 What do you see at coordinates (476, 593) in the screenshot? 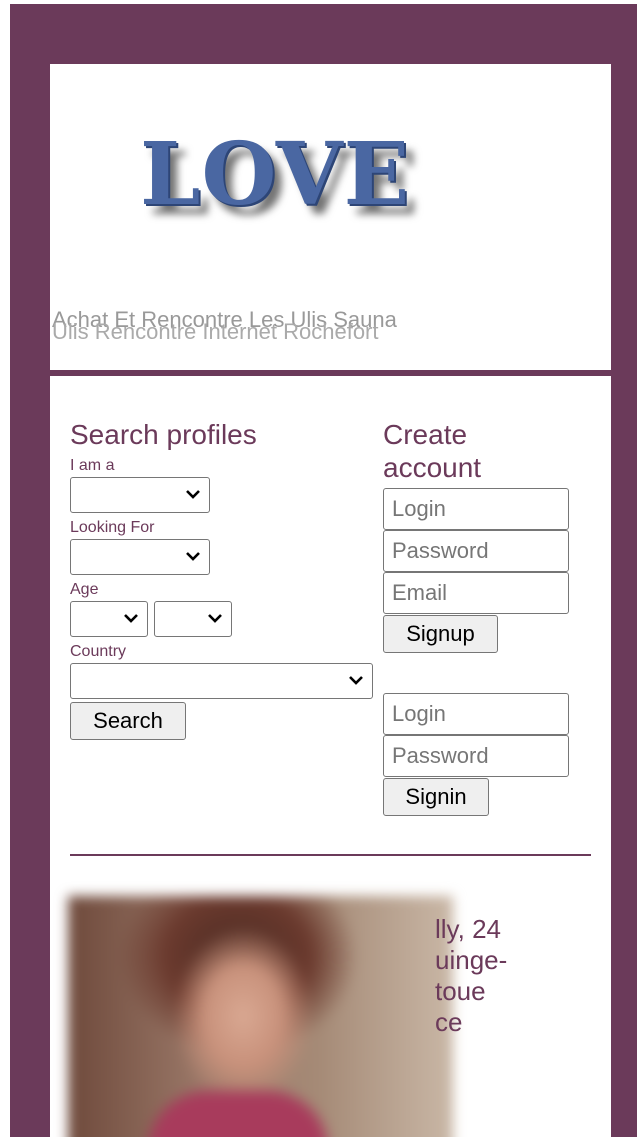
I see `signup-email-input: Email` at bounding box center [476, 593].